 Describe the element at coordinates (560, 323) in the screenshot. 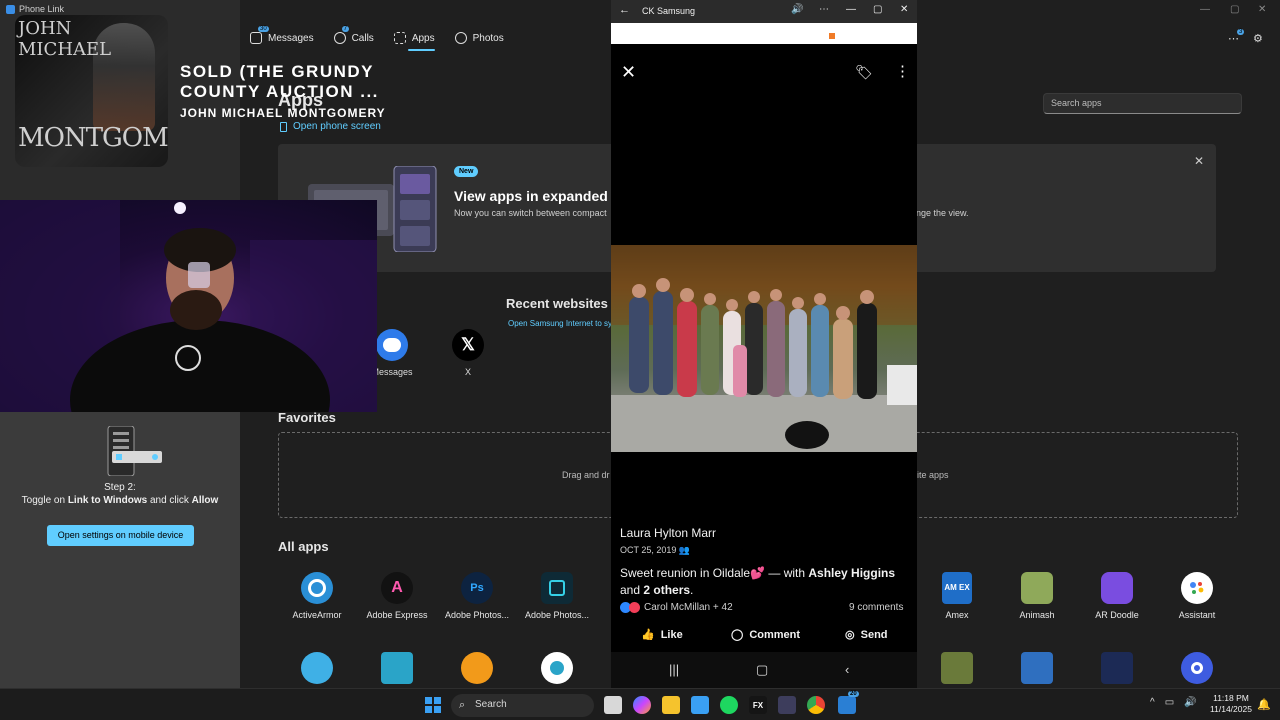

I see `open-samsung-internet-link: Open Samsung Internet to sy` at that location.